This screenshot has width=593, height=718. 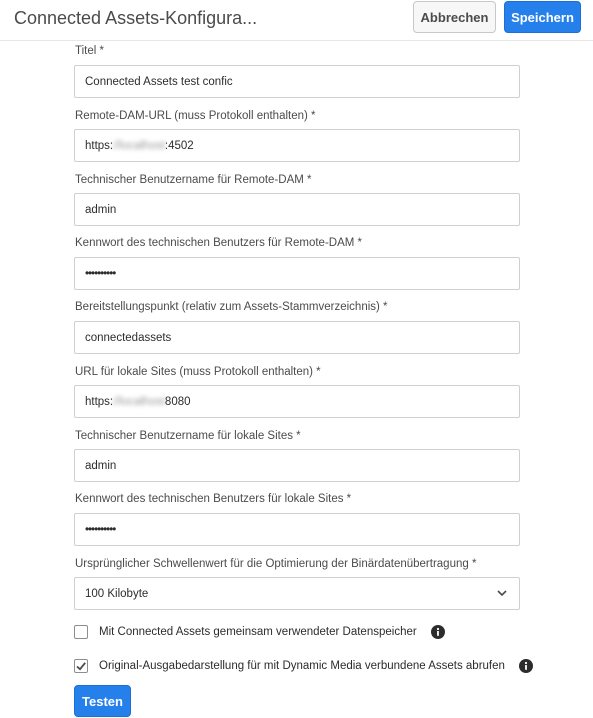 I want to click on remote-dam-url-input: https://localhost:4502, so click(x=297, y=145).